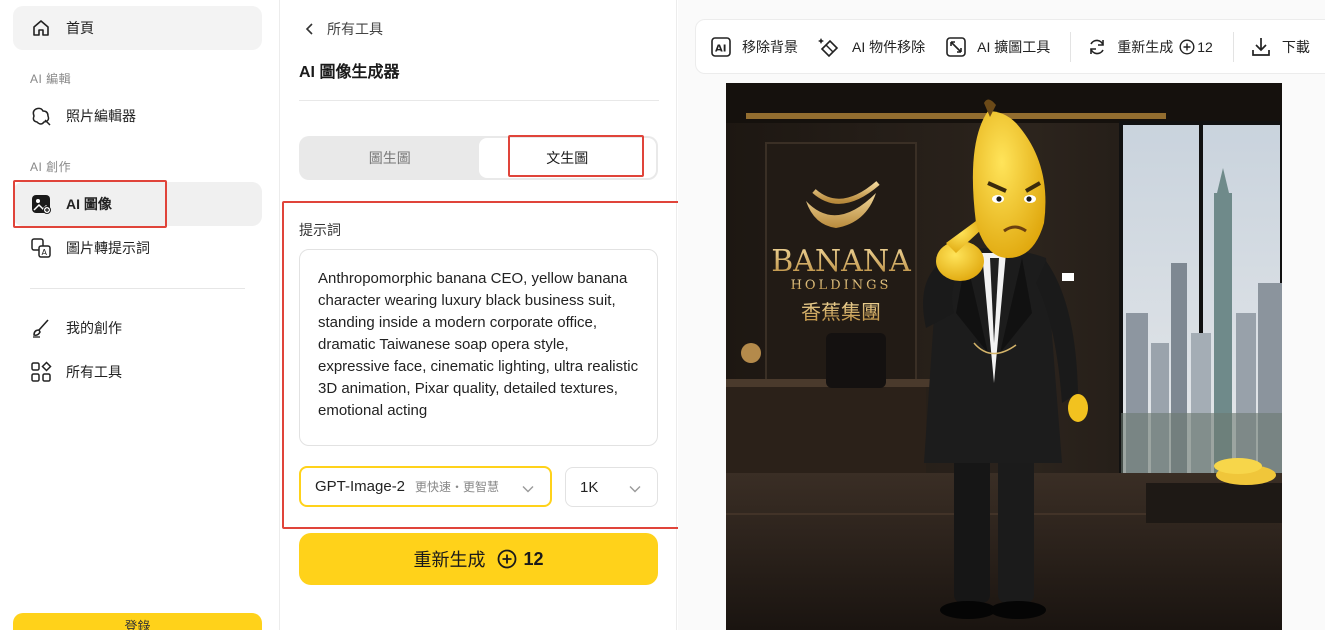  I want to click on resolution-select: 1K, so click(611, 487).